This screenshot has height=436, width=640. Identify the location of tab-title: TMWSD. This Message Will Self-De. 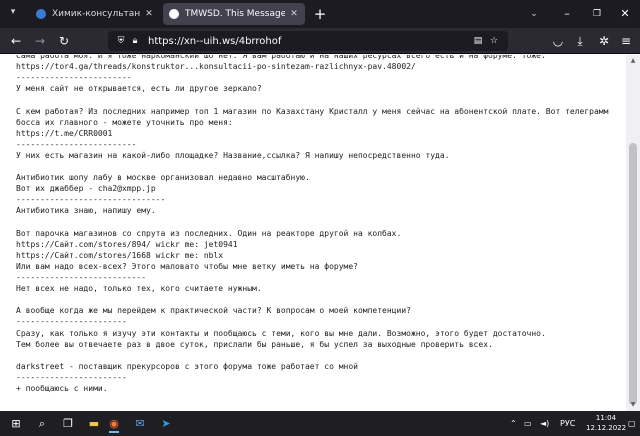
(235, 14).